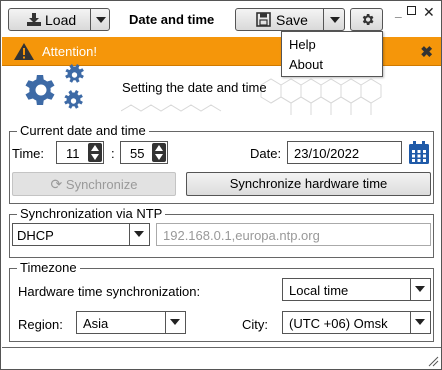  I want to click on hw-sync-value: Local time, so click(319, 290).